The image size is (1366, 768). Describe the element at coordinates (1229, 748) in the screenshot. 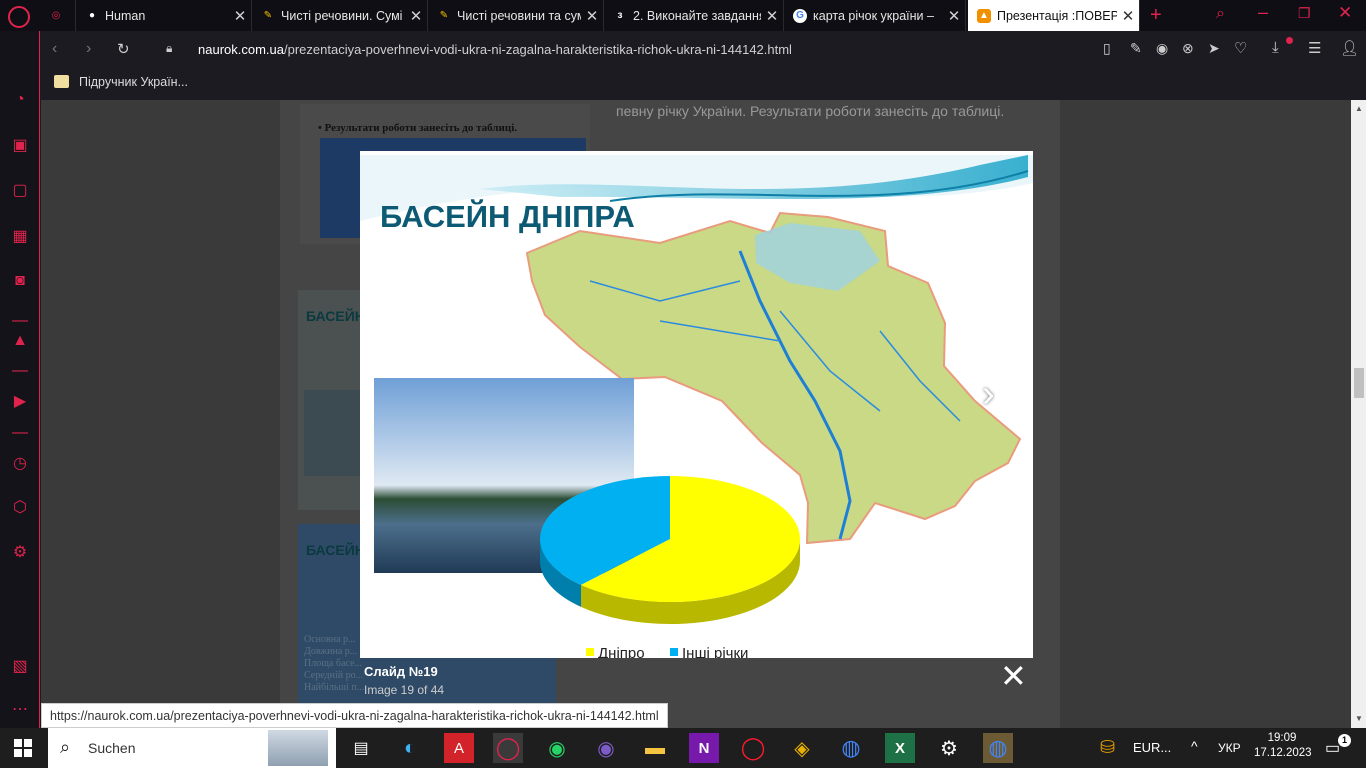

I see `language-indicator: УКР` at that location.